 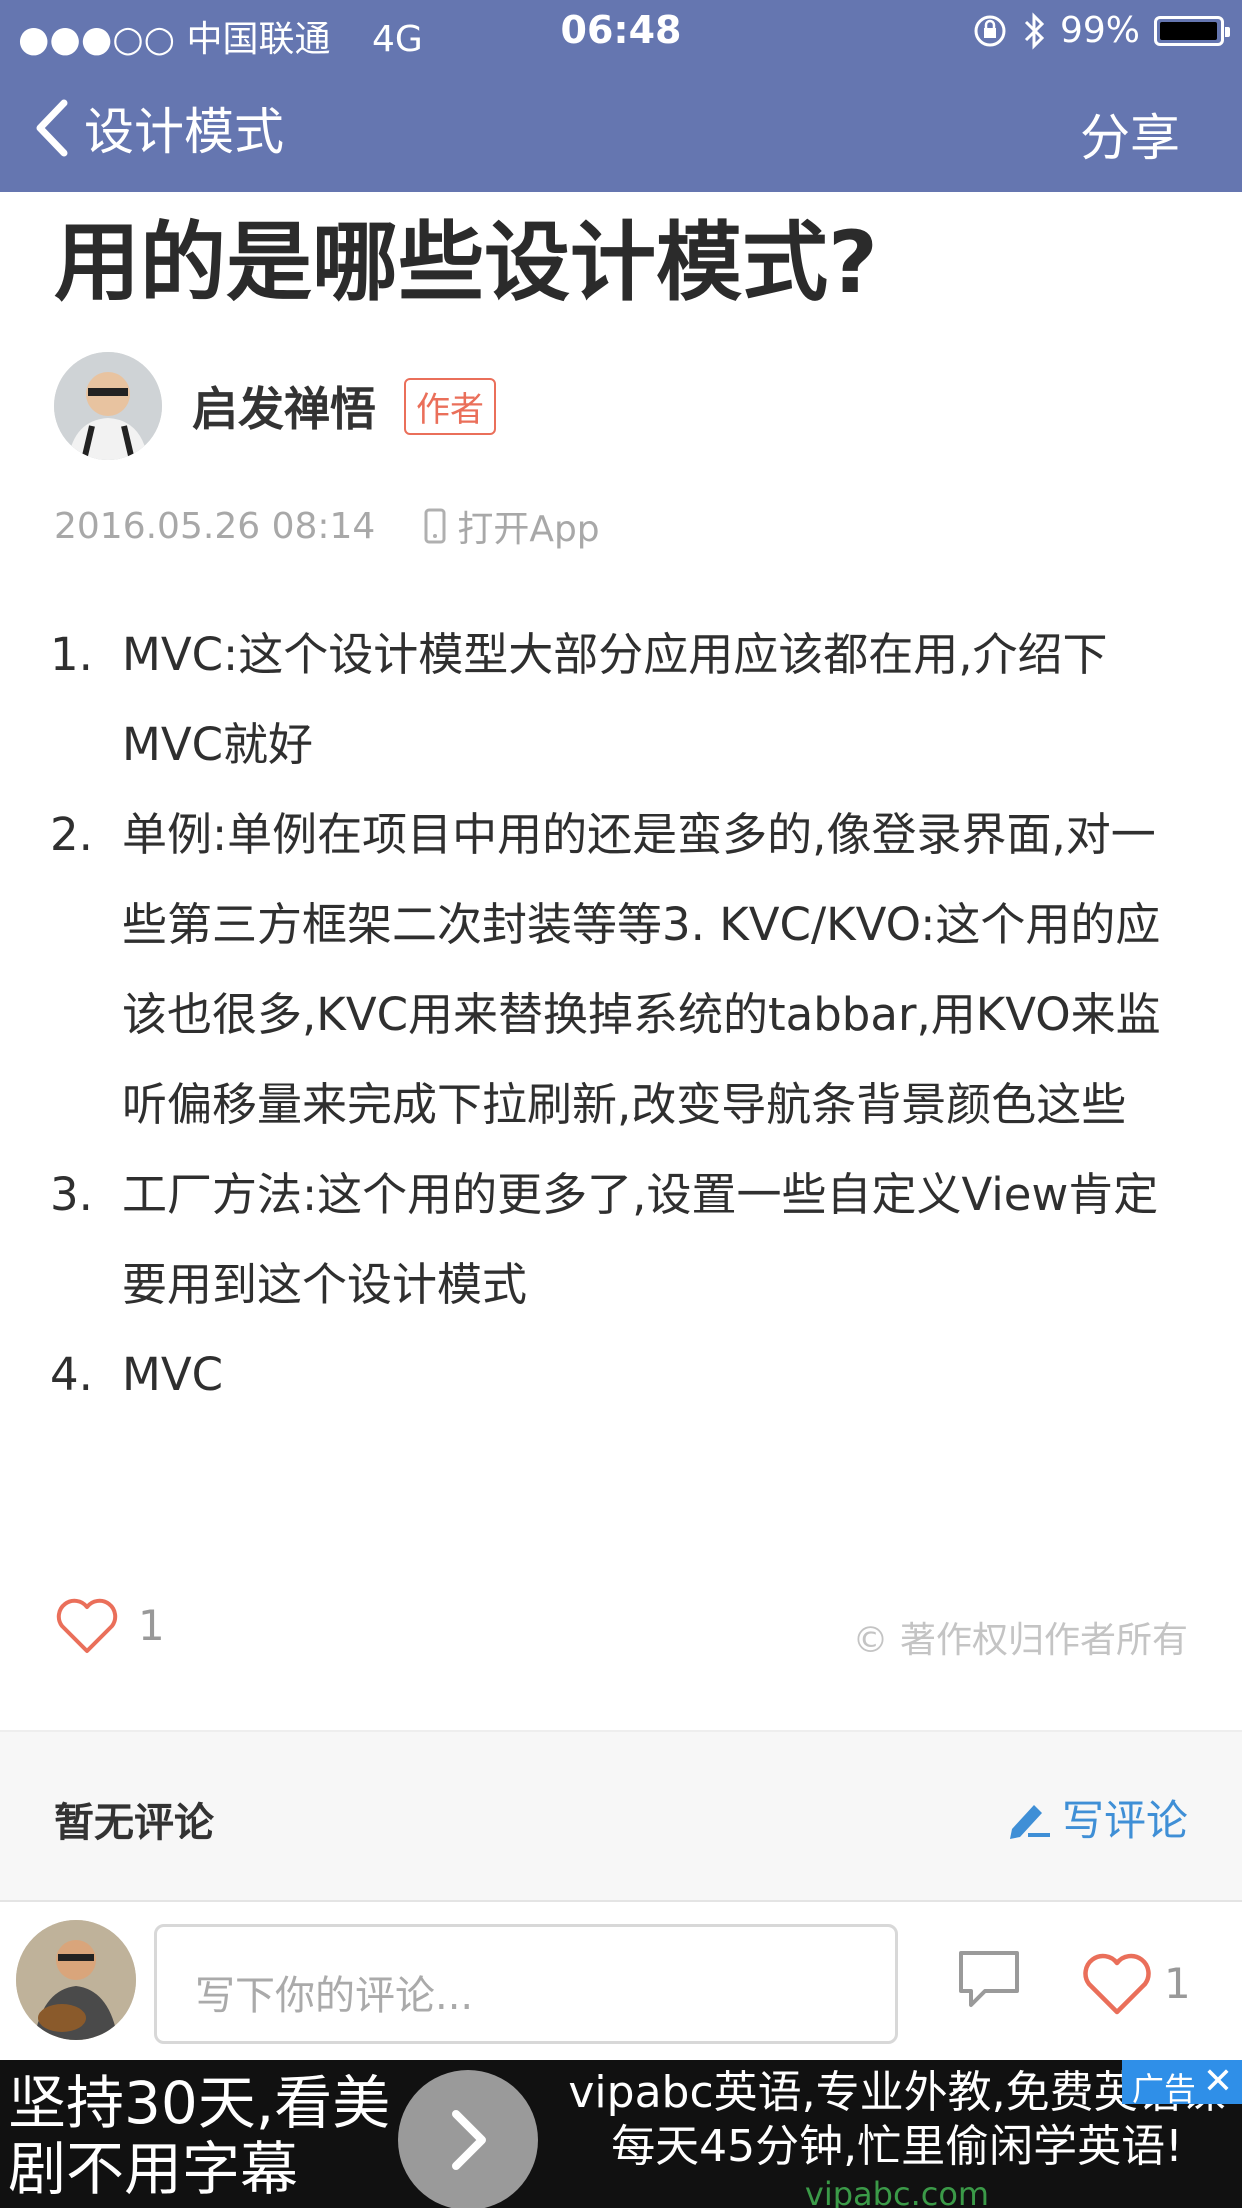 I want to click on article-actions: 1 © 著作权归作者所有, so click(x=621, y=1635).